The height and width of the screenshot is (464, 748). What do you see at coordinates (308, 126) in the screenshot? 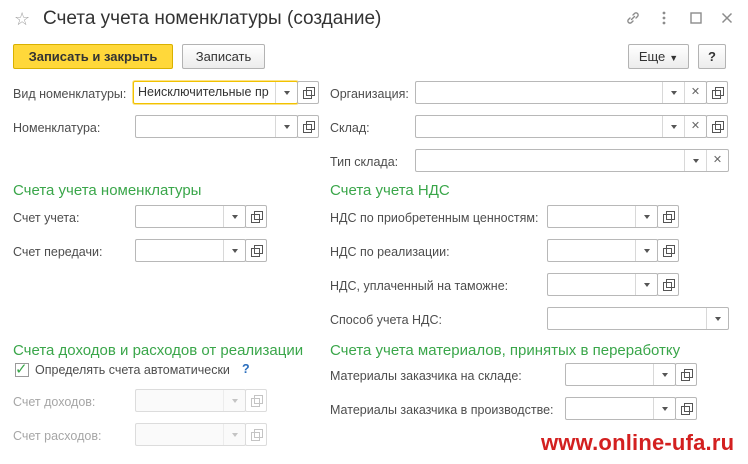
I see `nomenklatura-open-icon` at bounding box center [308, 126].